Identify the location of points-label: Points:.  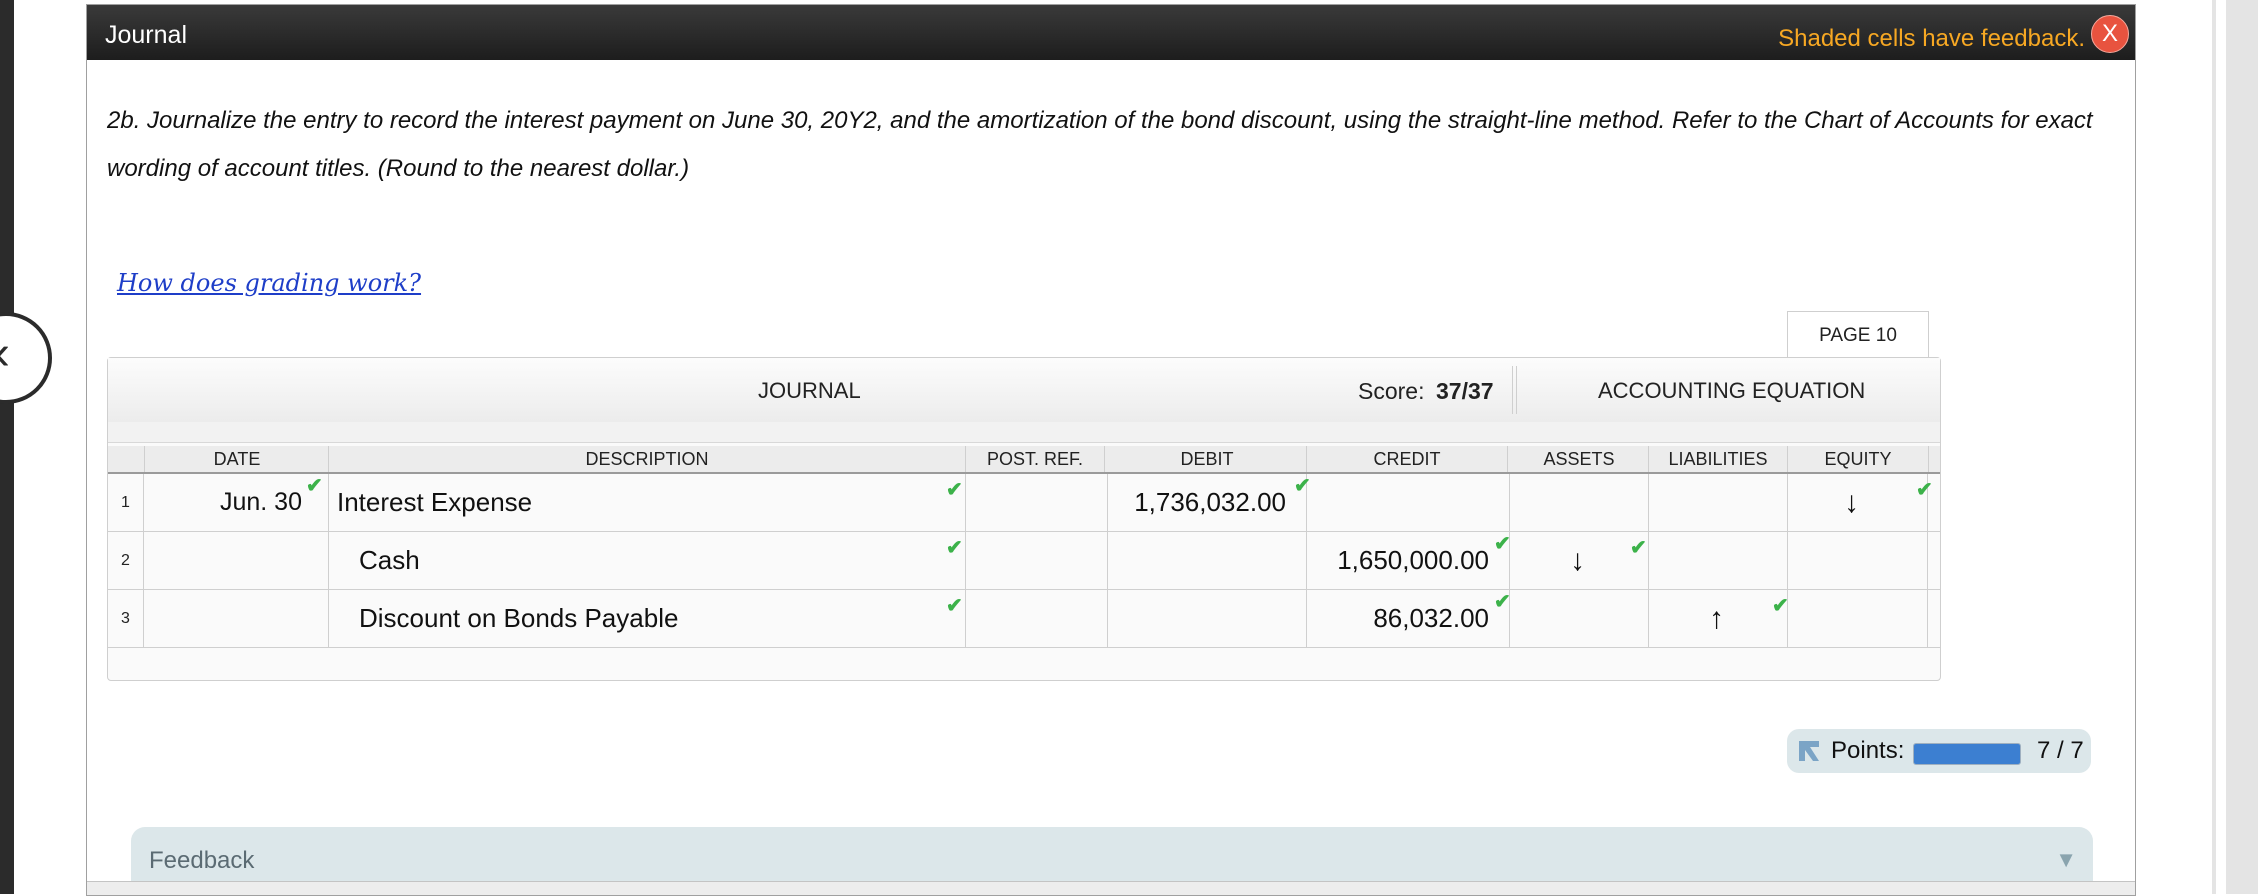
(1868, 750).